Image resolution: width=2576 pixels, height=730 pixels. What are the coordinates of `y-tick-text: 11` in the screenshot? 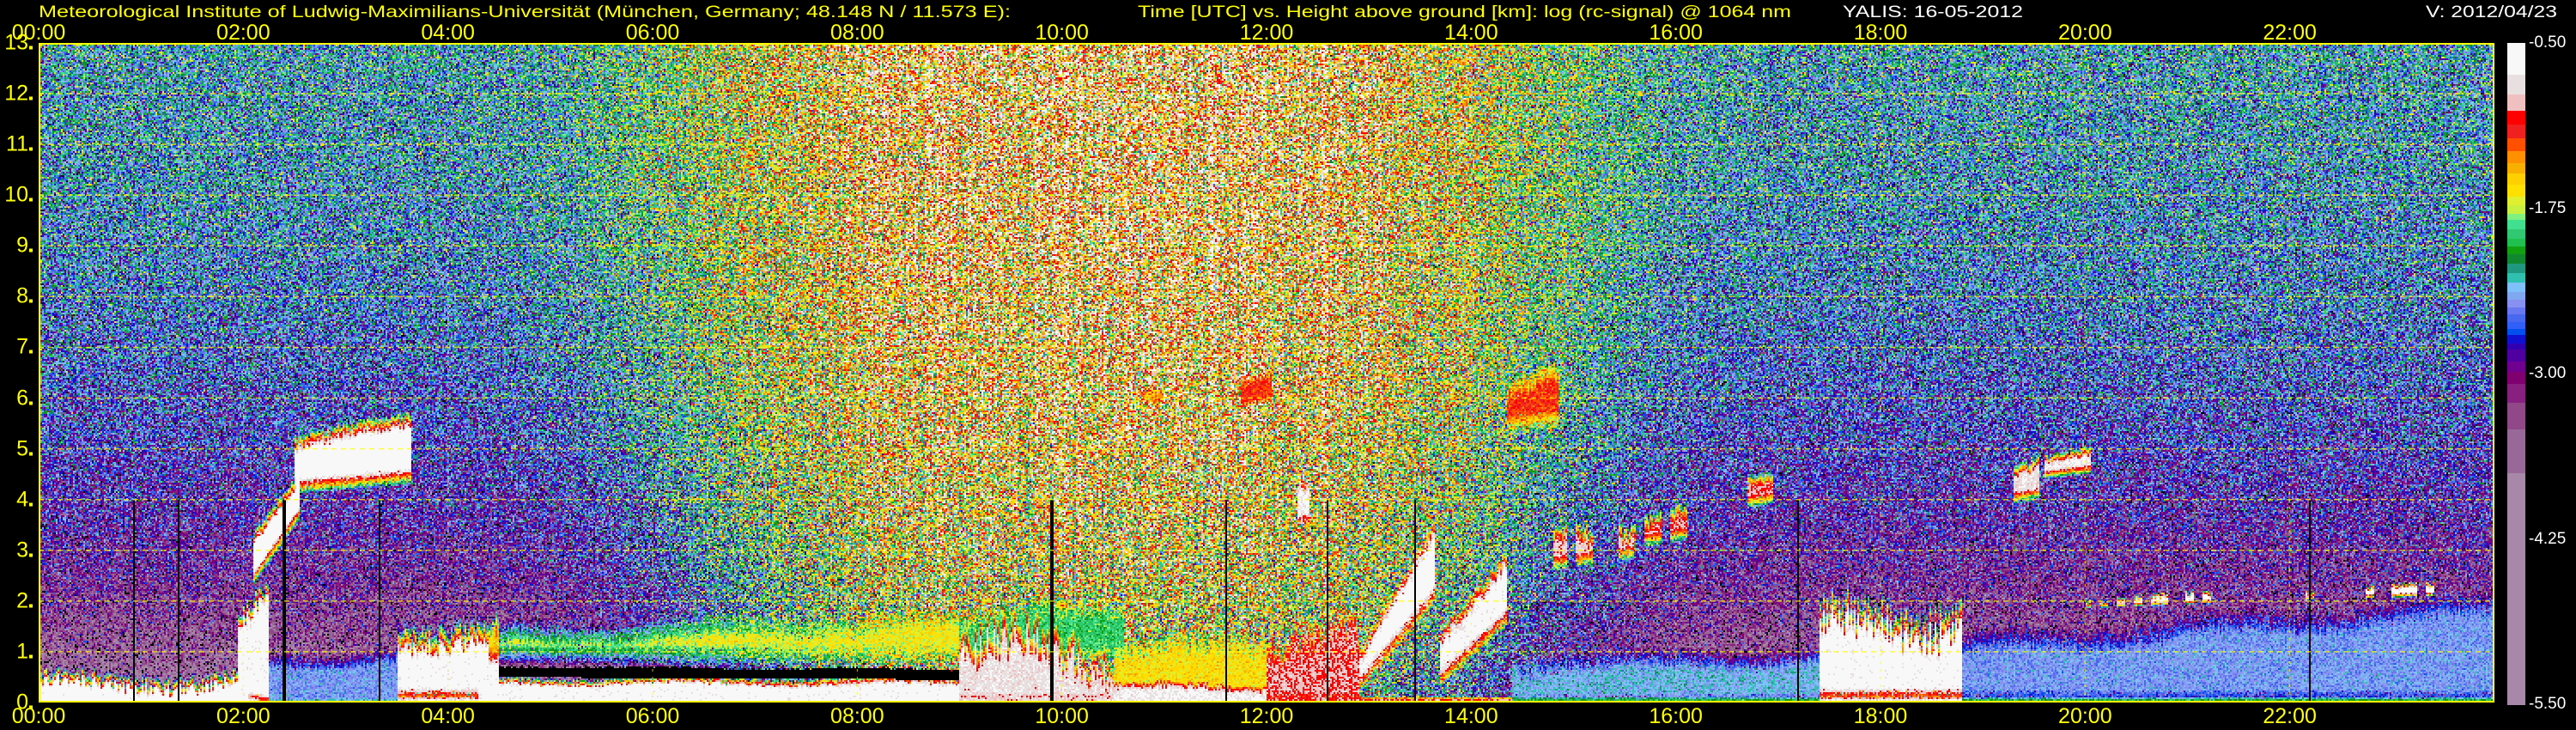 It's located at (17, 143).